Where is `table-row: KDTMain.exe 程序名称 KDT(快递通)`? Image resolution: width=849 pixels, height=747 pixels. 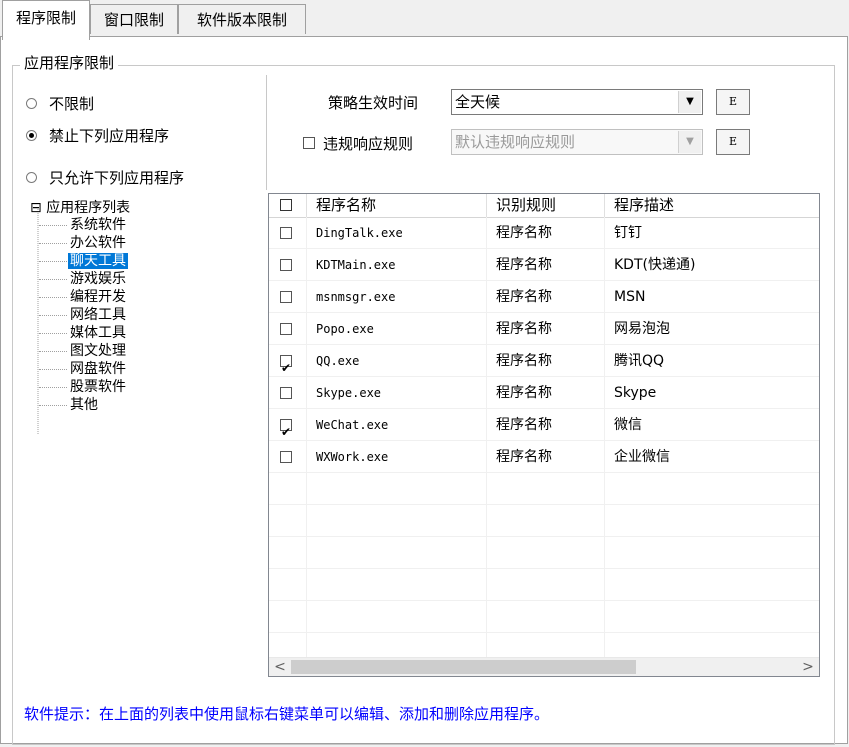 table-row: KDTMain.exe 程序名称 KDT(快递通) is located at coordinates (544, 265).